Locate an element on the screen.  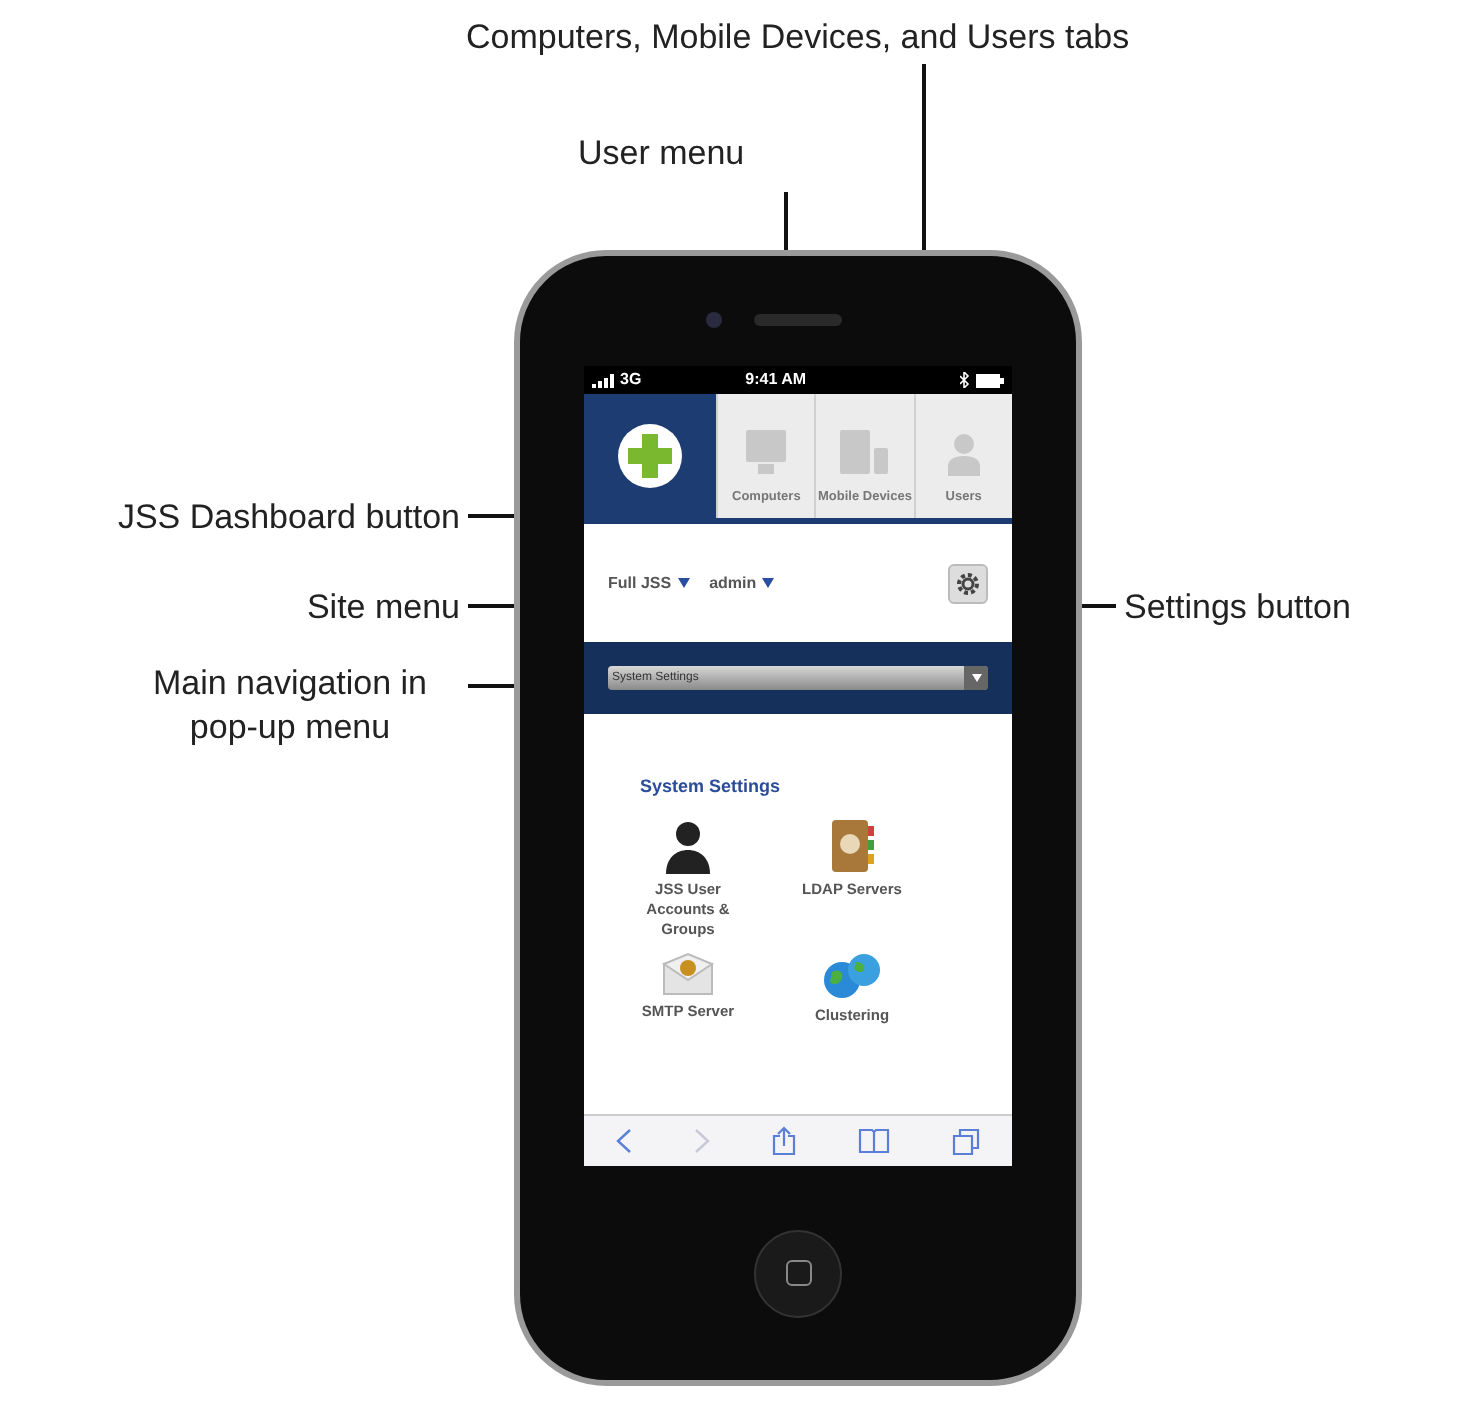
callout-label: User menu is located at coordinates (661, 154).